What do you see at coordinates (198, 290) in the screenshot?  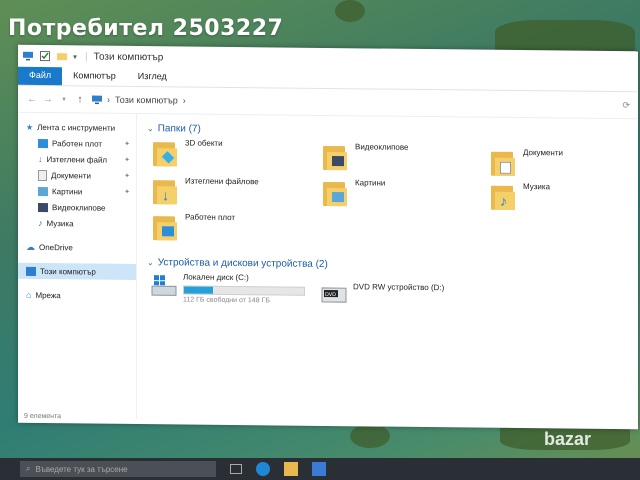 I see `drive-usage-fill` at bounding box center [198, 290].